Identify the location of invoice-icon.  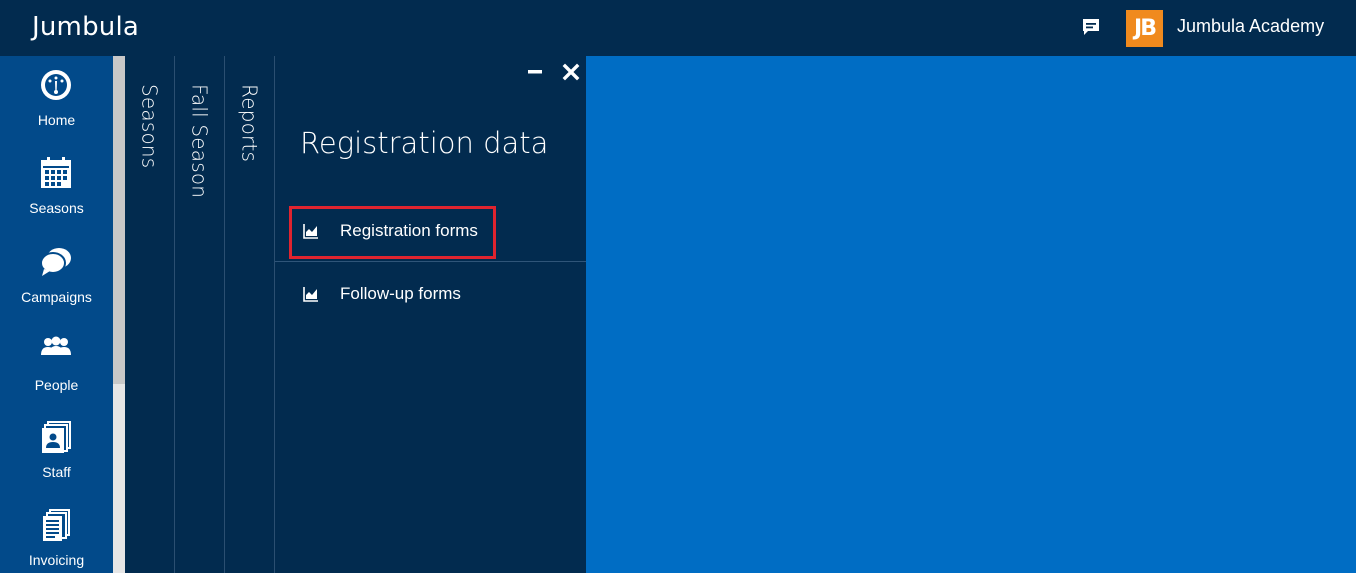
(56, 525).